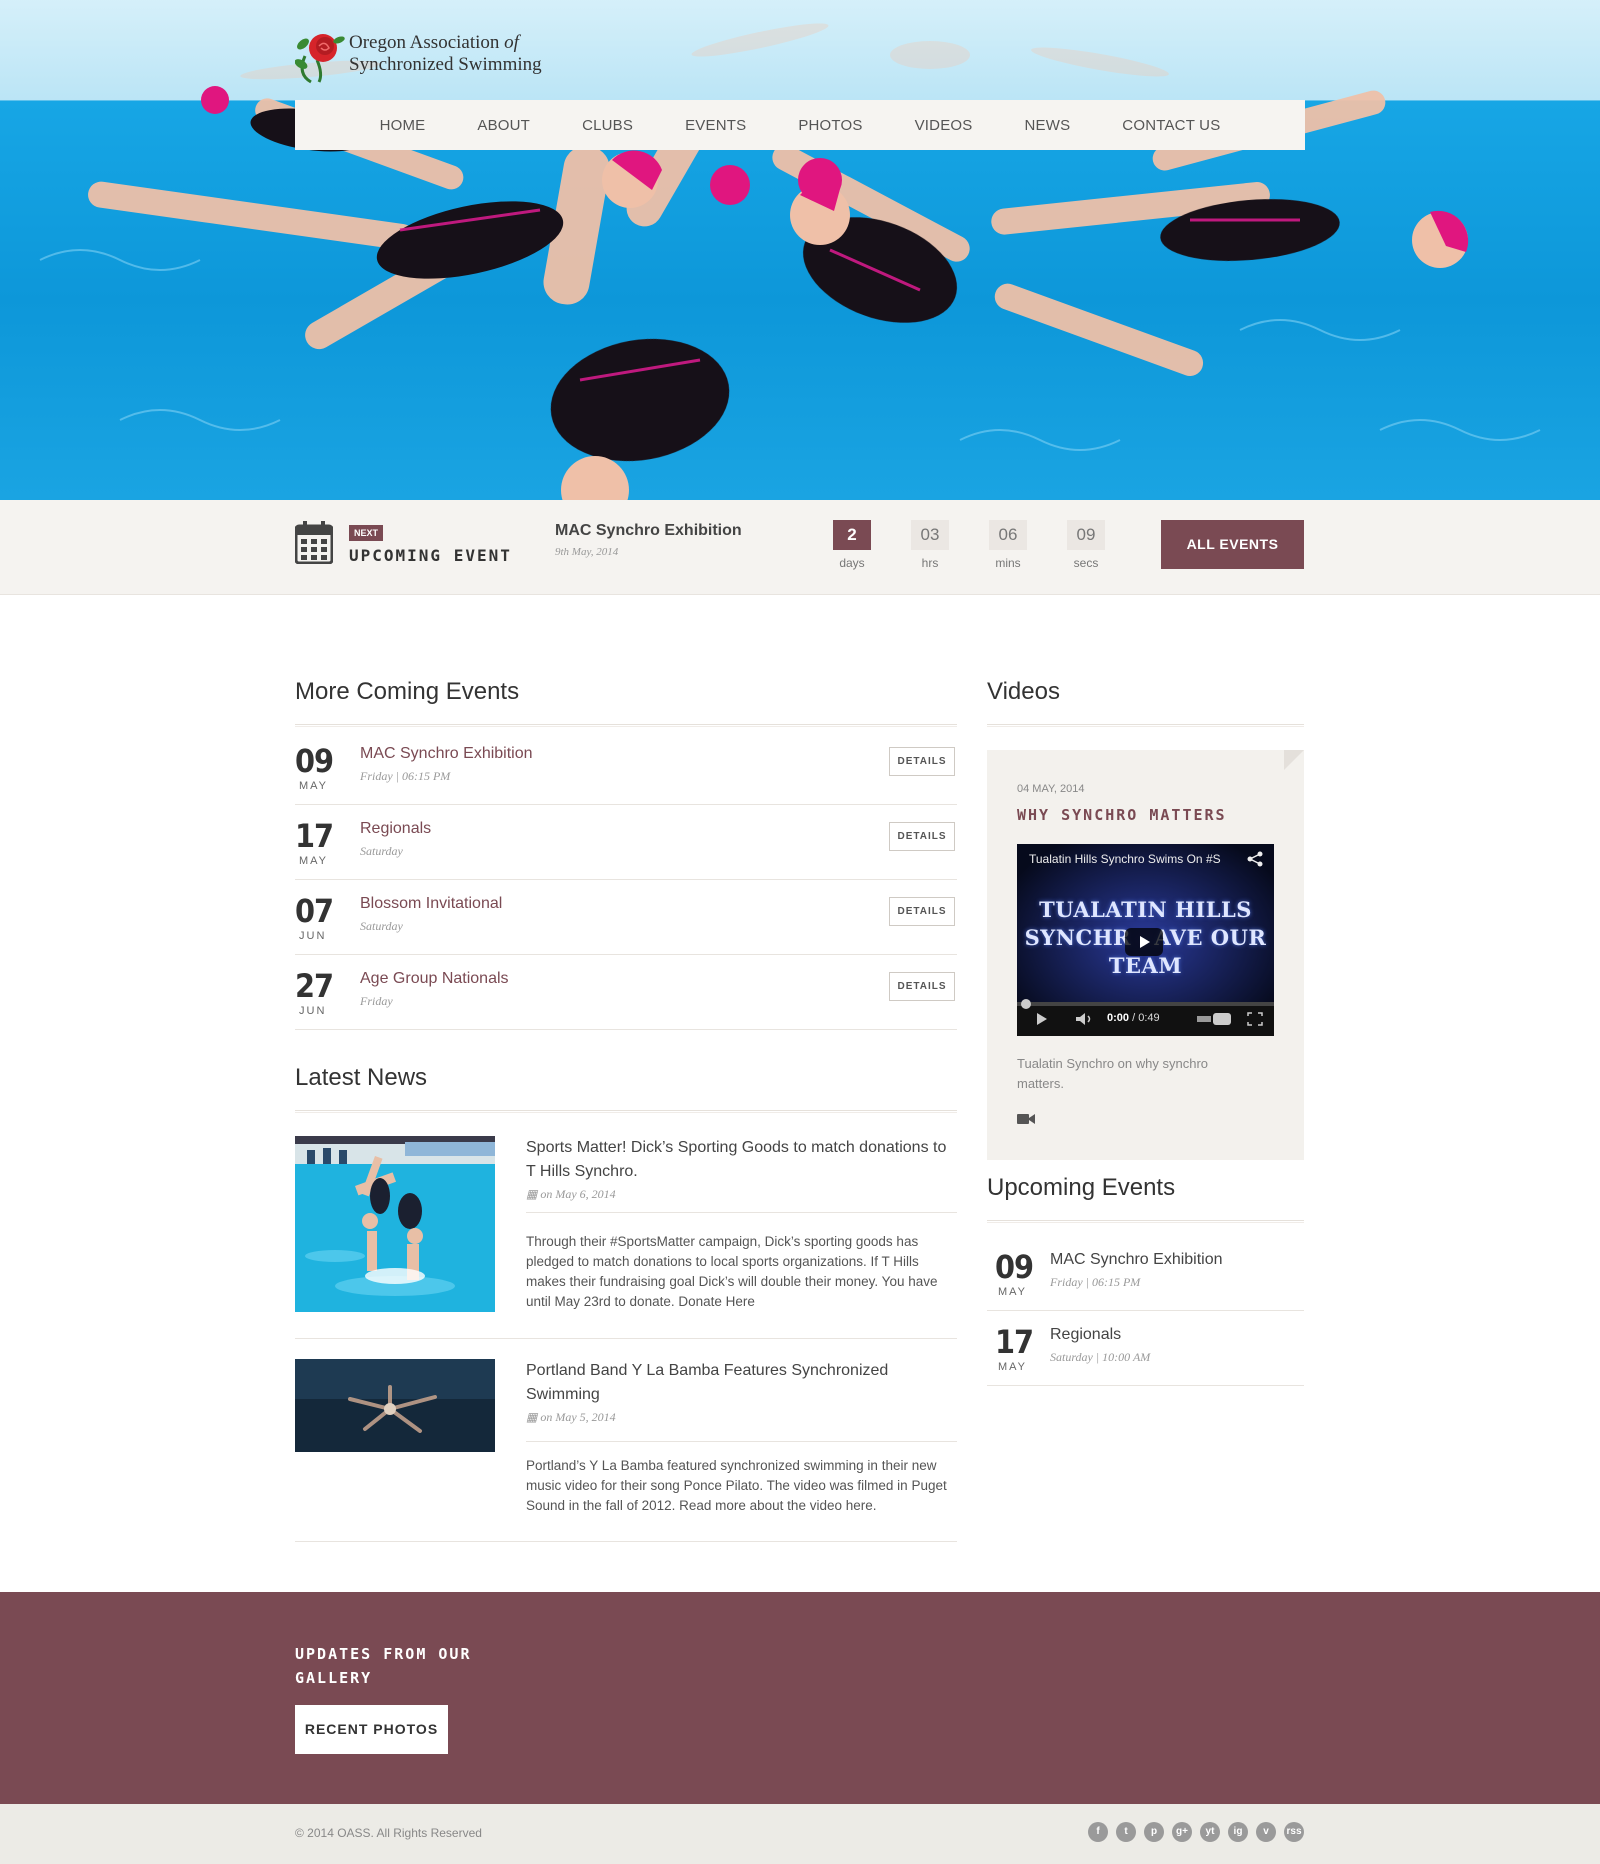  I want to click on nav-about: ABOUT, so click(503, 125).